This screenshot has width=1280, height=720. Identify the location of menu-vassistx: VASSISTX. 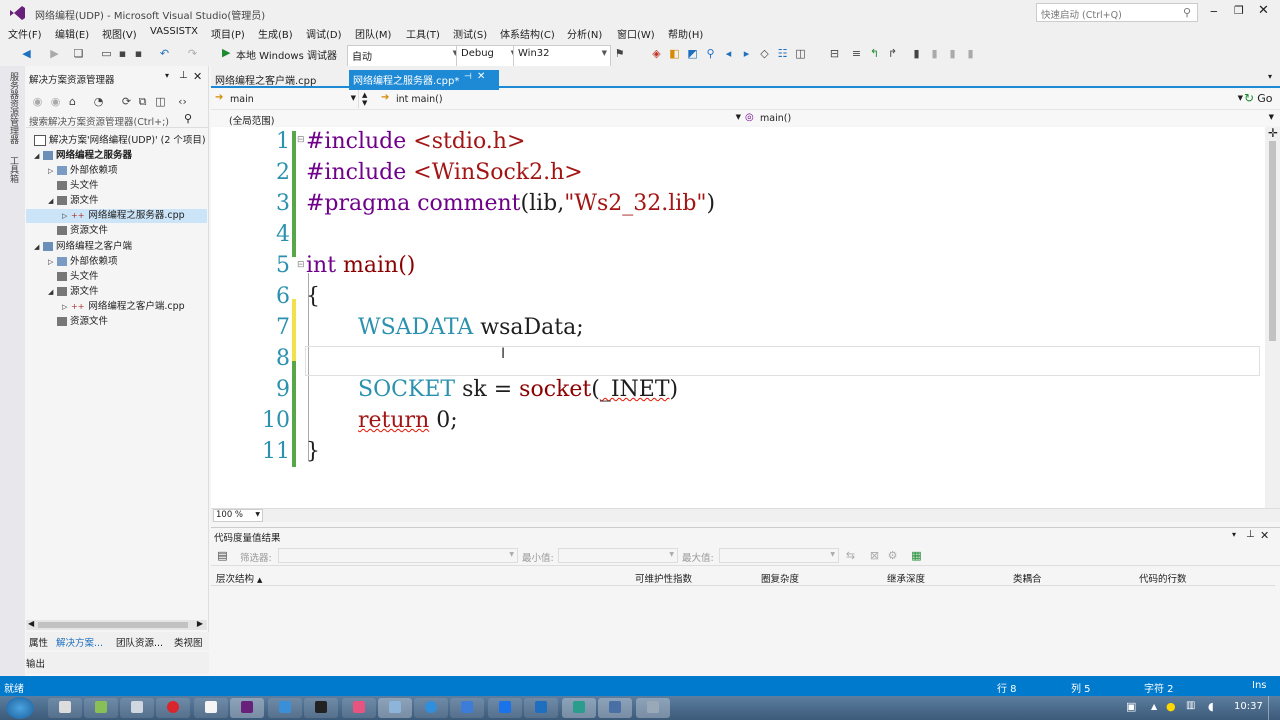
(174, 31).